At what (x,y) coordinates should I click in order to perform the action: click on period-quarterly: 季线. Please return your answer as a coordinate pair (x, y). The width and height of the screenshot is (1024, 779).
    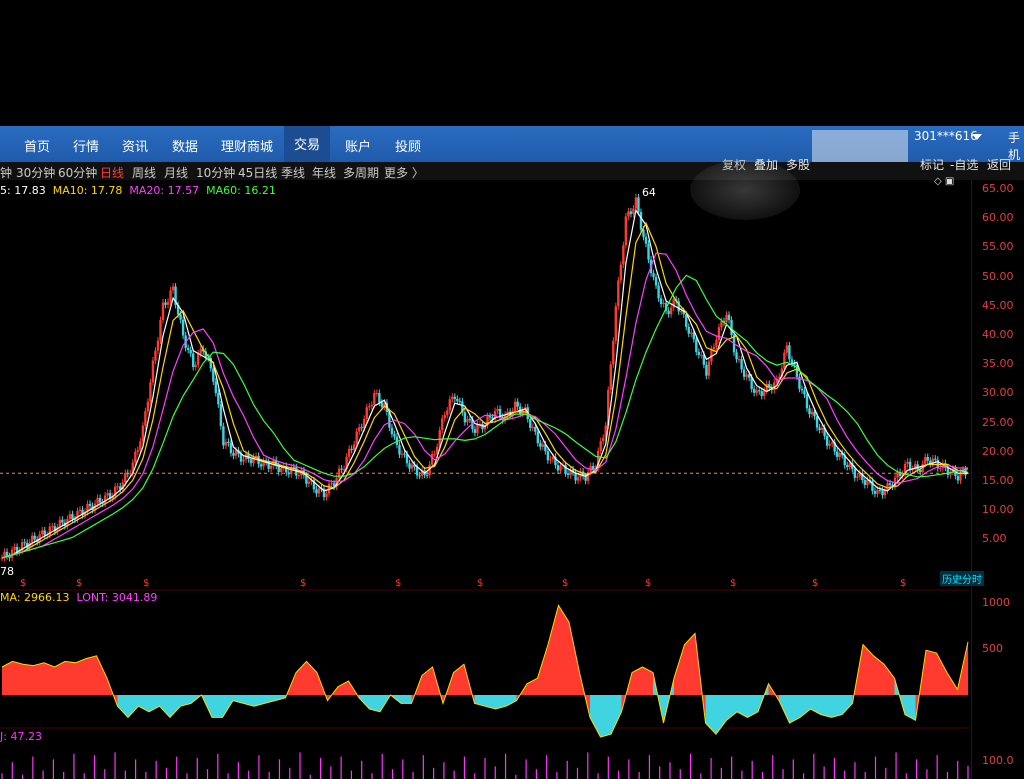
    Looking at the image, I should click on (293, 172).